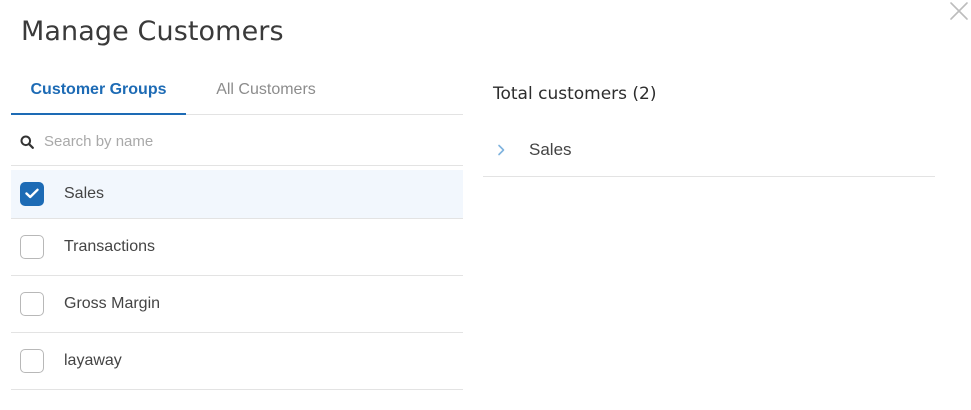  I want to click on total-customers-label: Total customers (2), so click(575, 94).